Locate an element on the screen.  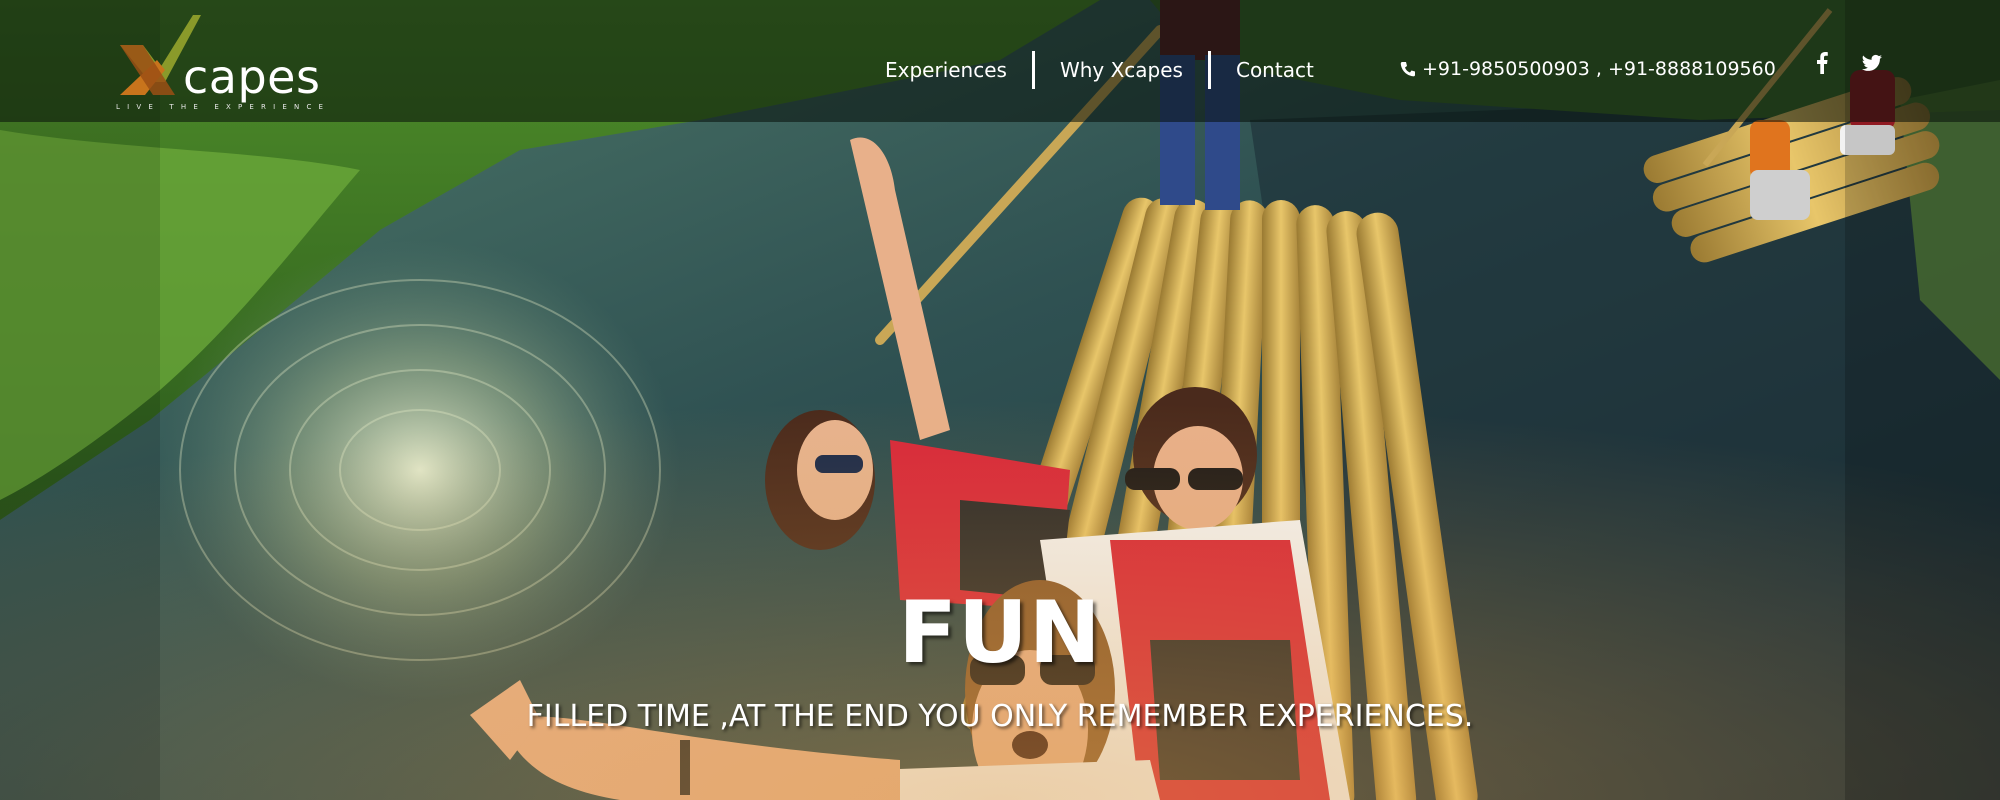
brand-logo: capes LIVE THE EXPERIENCE is located at coordinates (230, 62).